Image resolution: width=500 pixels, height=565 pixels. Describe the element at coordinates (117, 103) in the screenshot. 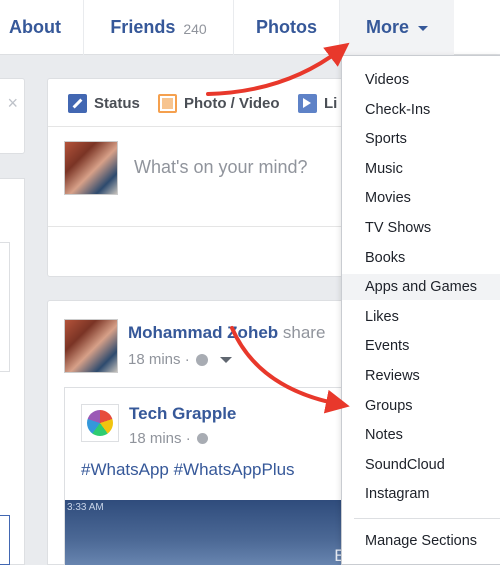

I see `composer-tab-status-label: Status` at that location.